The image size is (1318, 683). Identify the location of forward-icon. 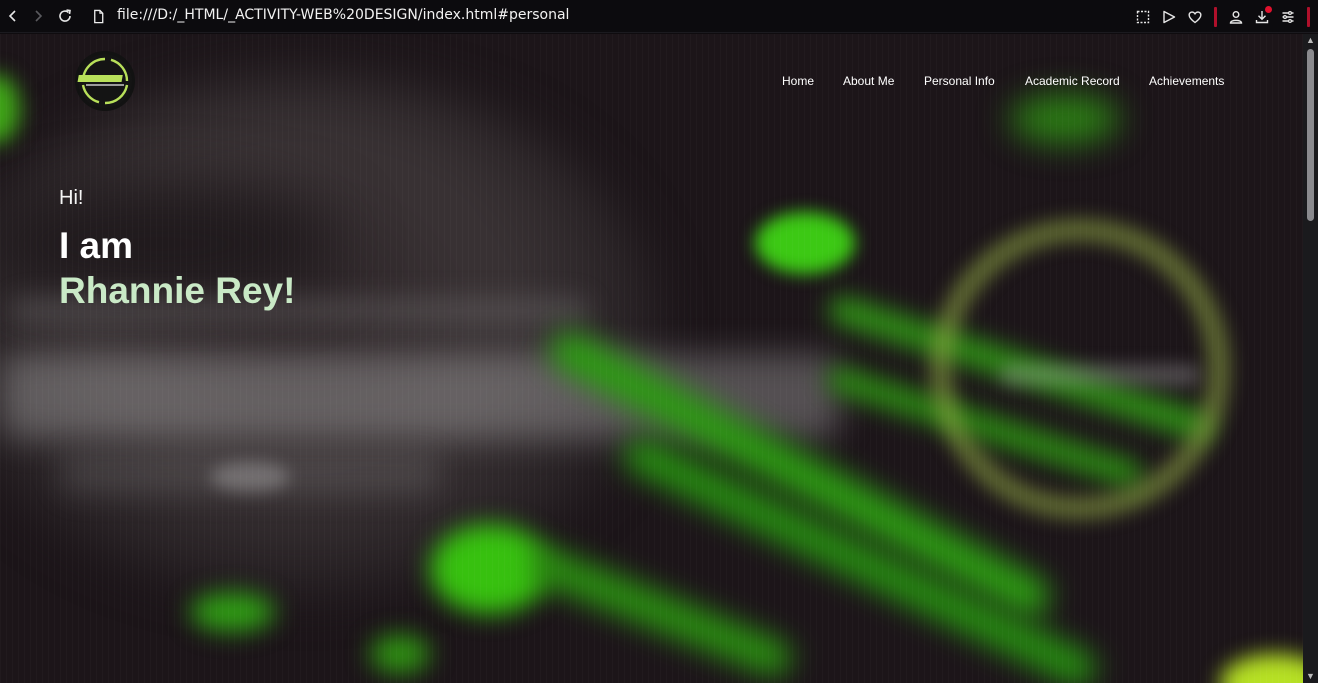
(39, 16).